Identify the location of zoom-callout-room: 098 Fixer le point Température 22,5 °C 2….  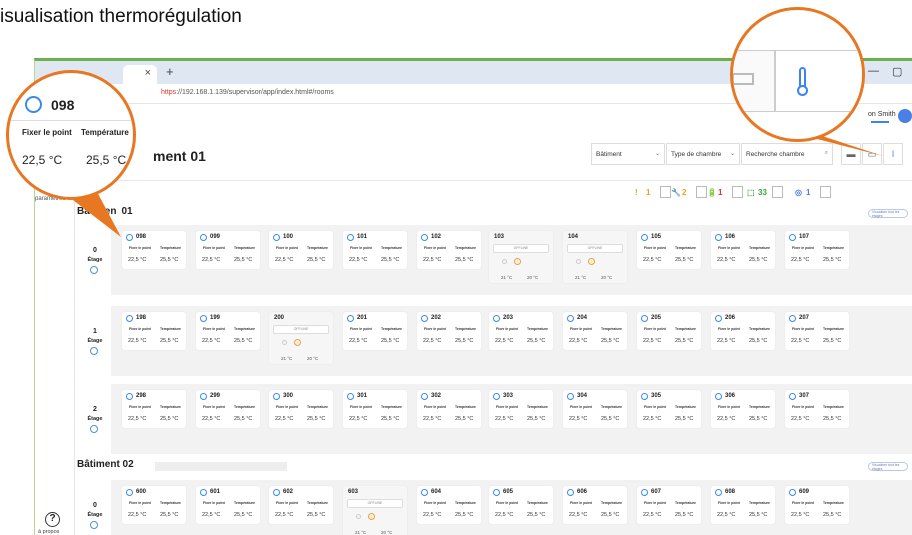
(71, 135).